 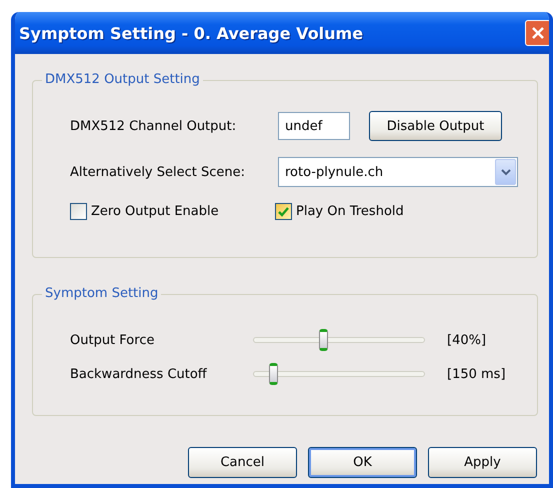 What do you see at coordinates (191, 33) in the screenshot?
I see `window-title: Symptom Setting - 0. Average Volume` at bounding box center [191, 33].